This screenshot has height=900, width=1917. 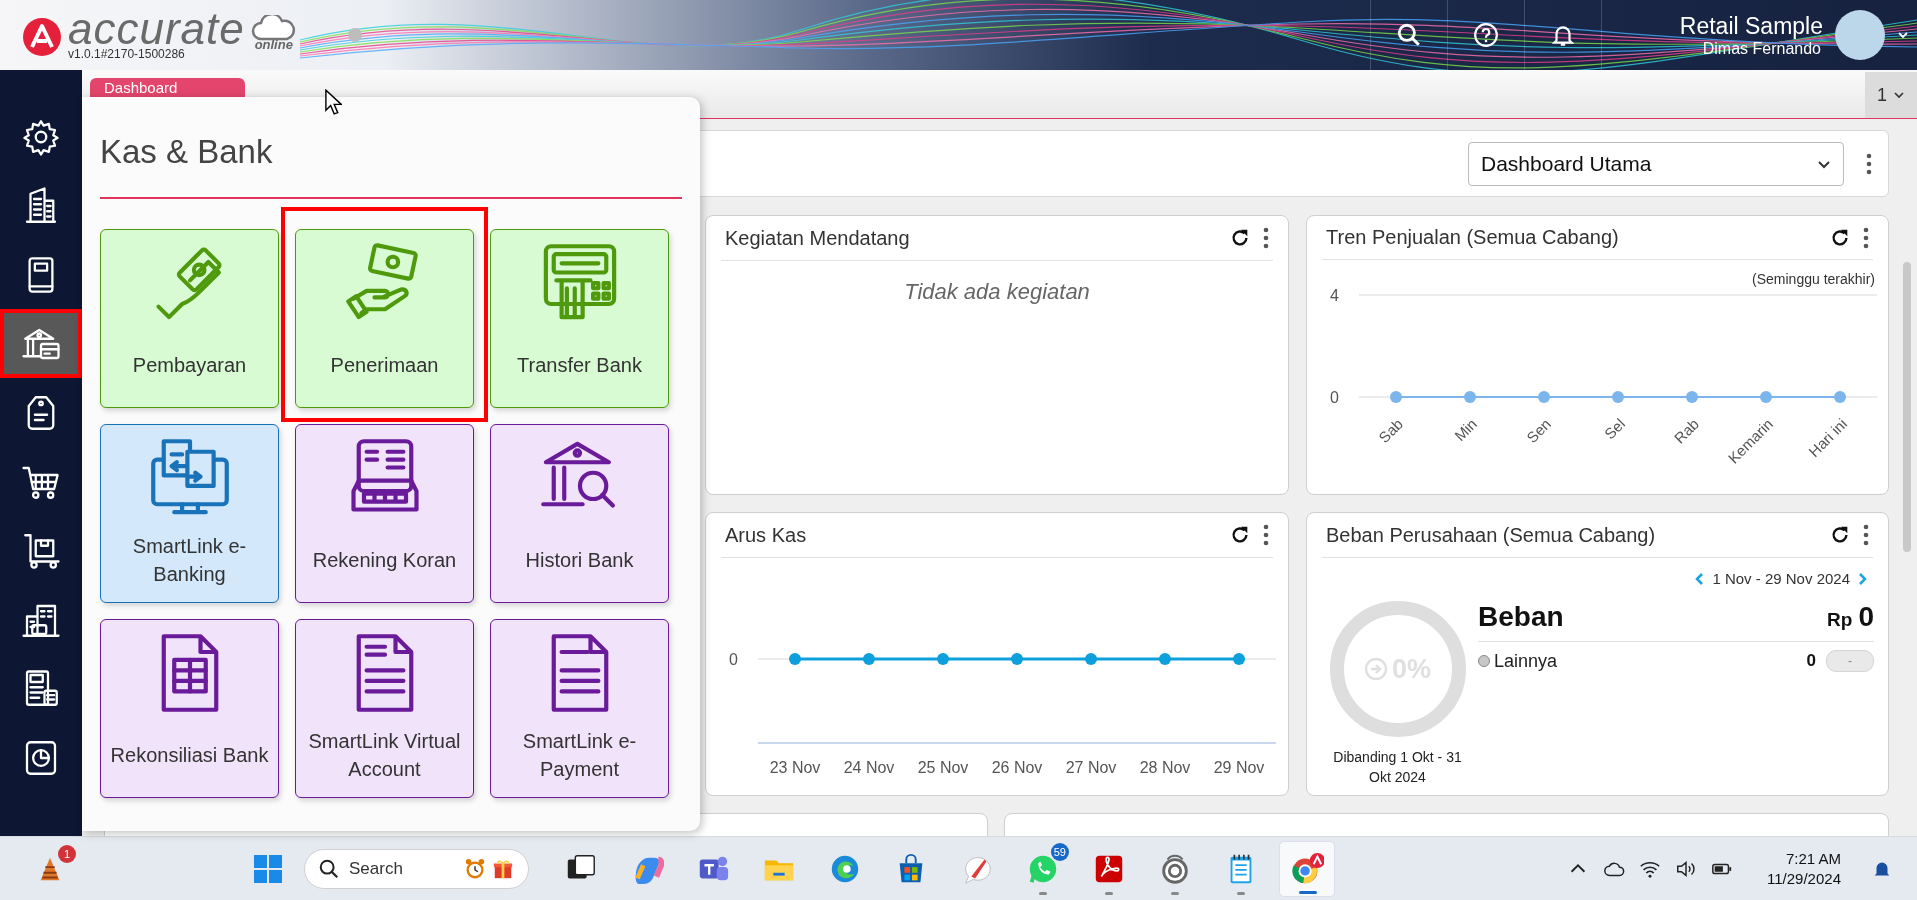 What do you see at coordinates (1539, 430) in the screenshot?
I see `axis-label: Sen` at bounding box center [1539, 430].